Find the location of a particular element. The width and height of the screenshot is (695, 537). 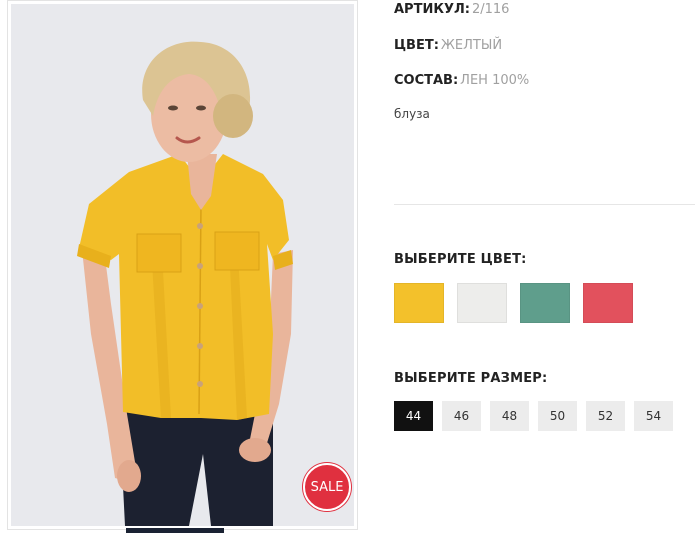

product-description: блуза is located at coordinates (412, 114).